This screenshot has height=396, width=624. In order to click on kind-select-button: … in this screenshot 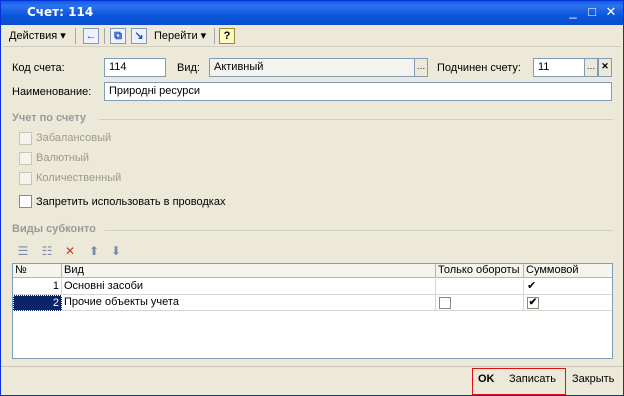, I will do `click(421, 67)`.